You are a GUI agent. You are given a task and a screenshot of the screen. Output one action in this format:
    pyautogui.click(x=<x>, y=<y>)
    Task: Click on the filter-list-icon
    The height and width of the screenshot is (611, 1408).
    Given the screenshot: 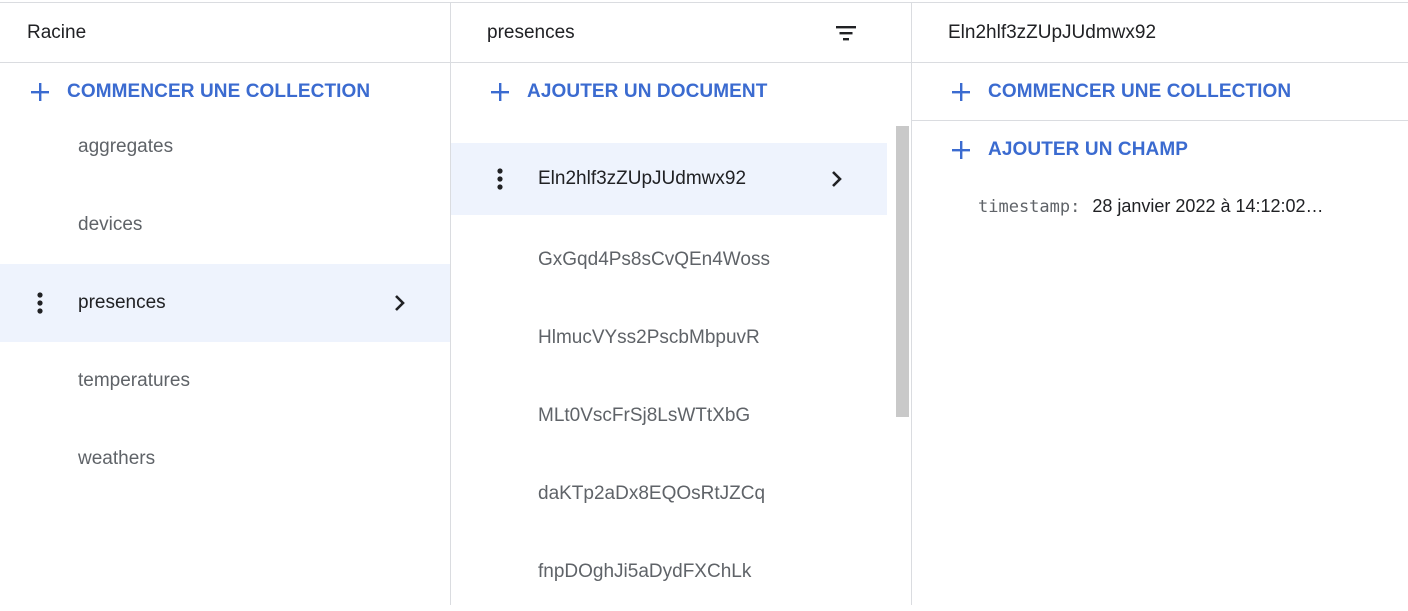 What is the action you would take?
    pyautogui.click(x=846, y=33)
    